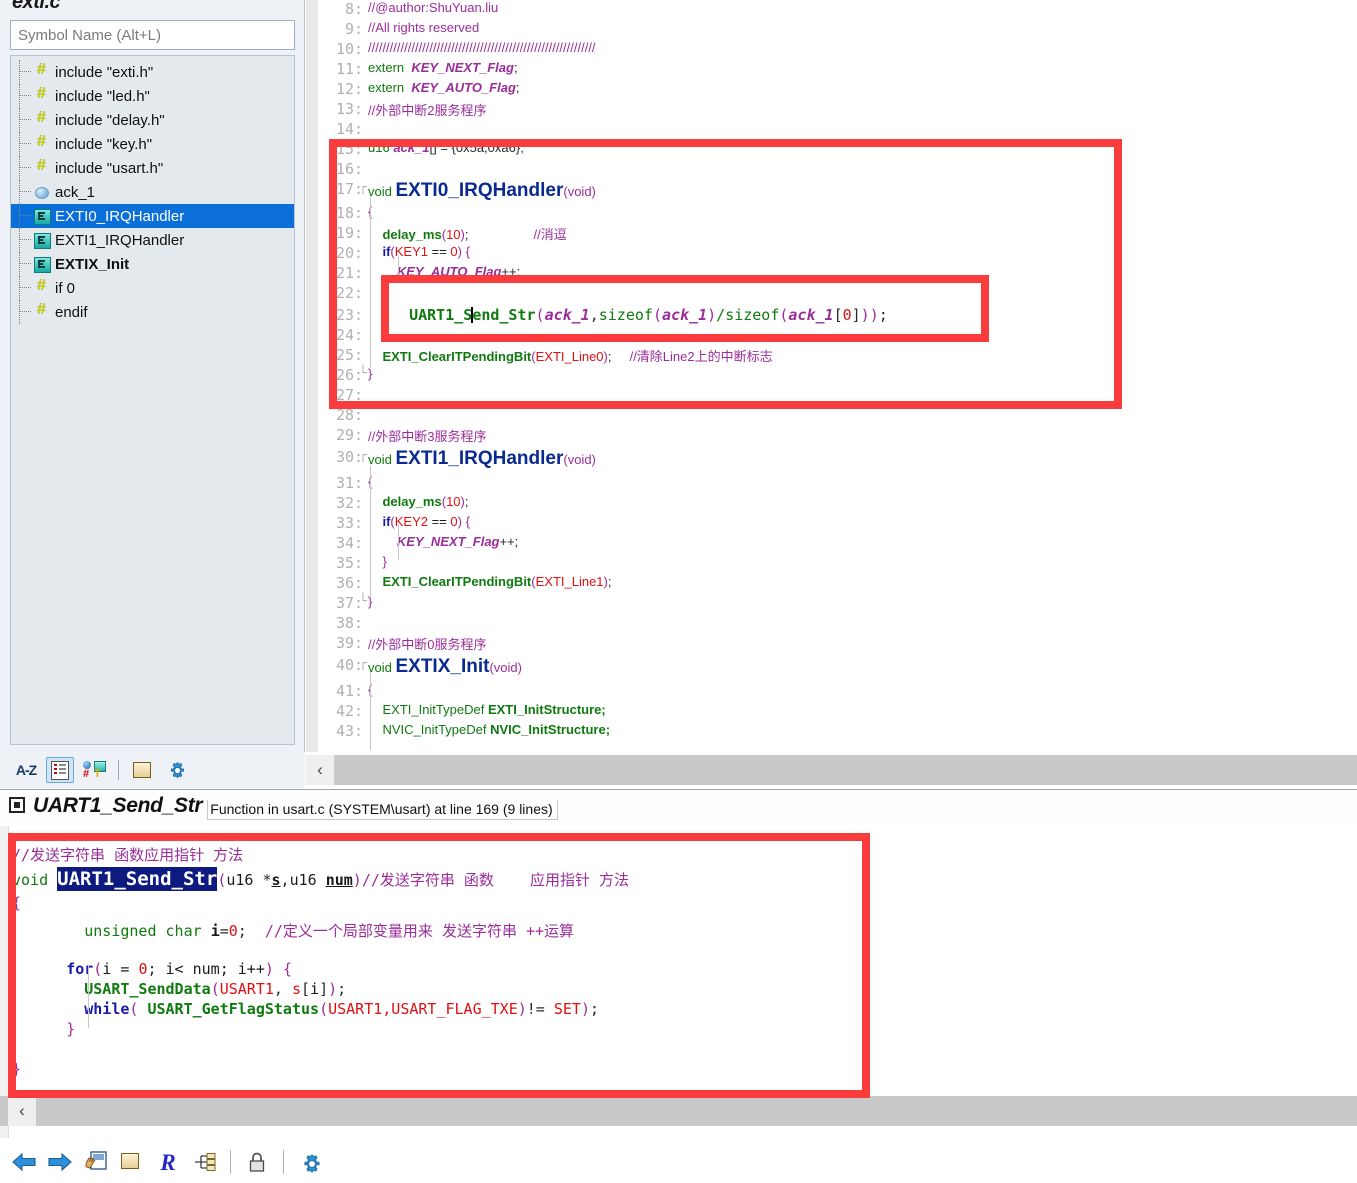 This screenshot has width=1357, height=1183. What do you see at coordinates (344, 483) in the screenshot?
I see `line-number: 31` at bounding box center [344, 483].